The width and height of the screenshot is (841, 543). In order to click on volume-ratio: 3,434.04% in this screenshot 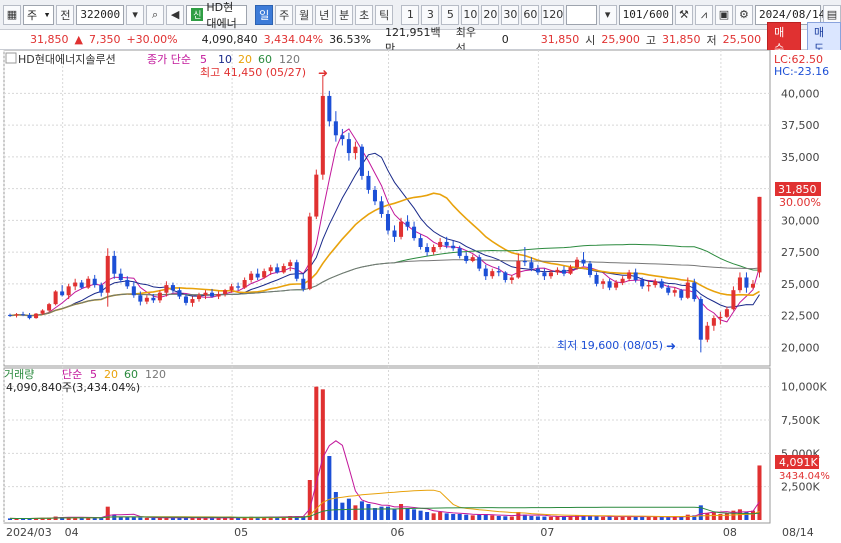, I will do `click(293, 39)`.